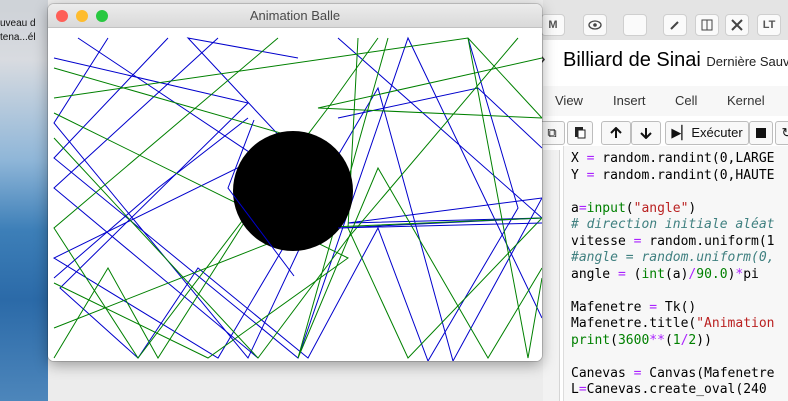 The width and height of the screenshot is (788, 401). What do you see at coordinates (675, 25) in the screenshot?
I see `tab-icon-pen` at bounding box center [675, 25].